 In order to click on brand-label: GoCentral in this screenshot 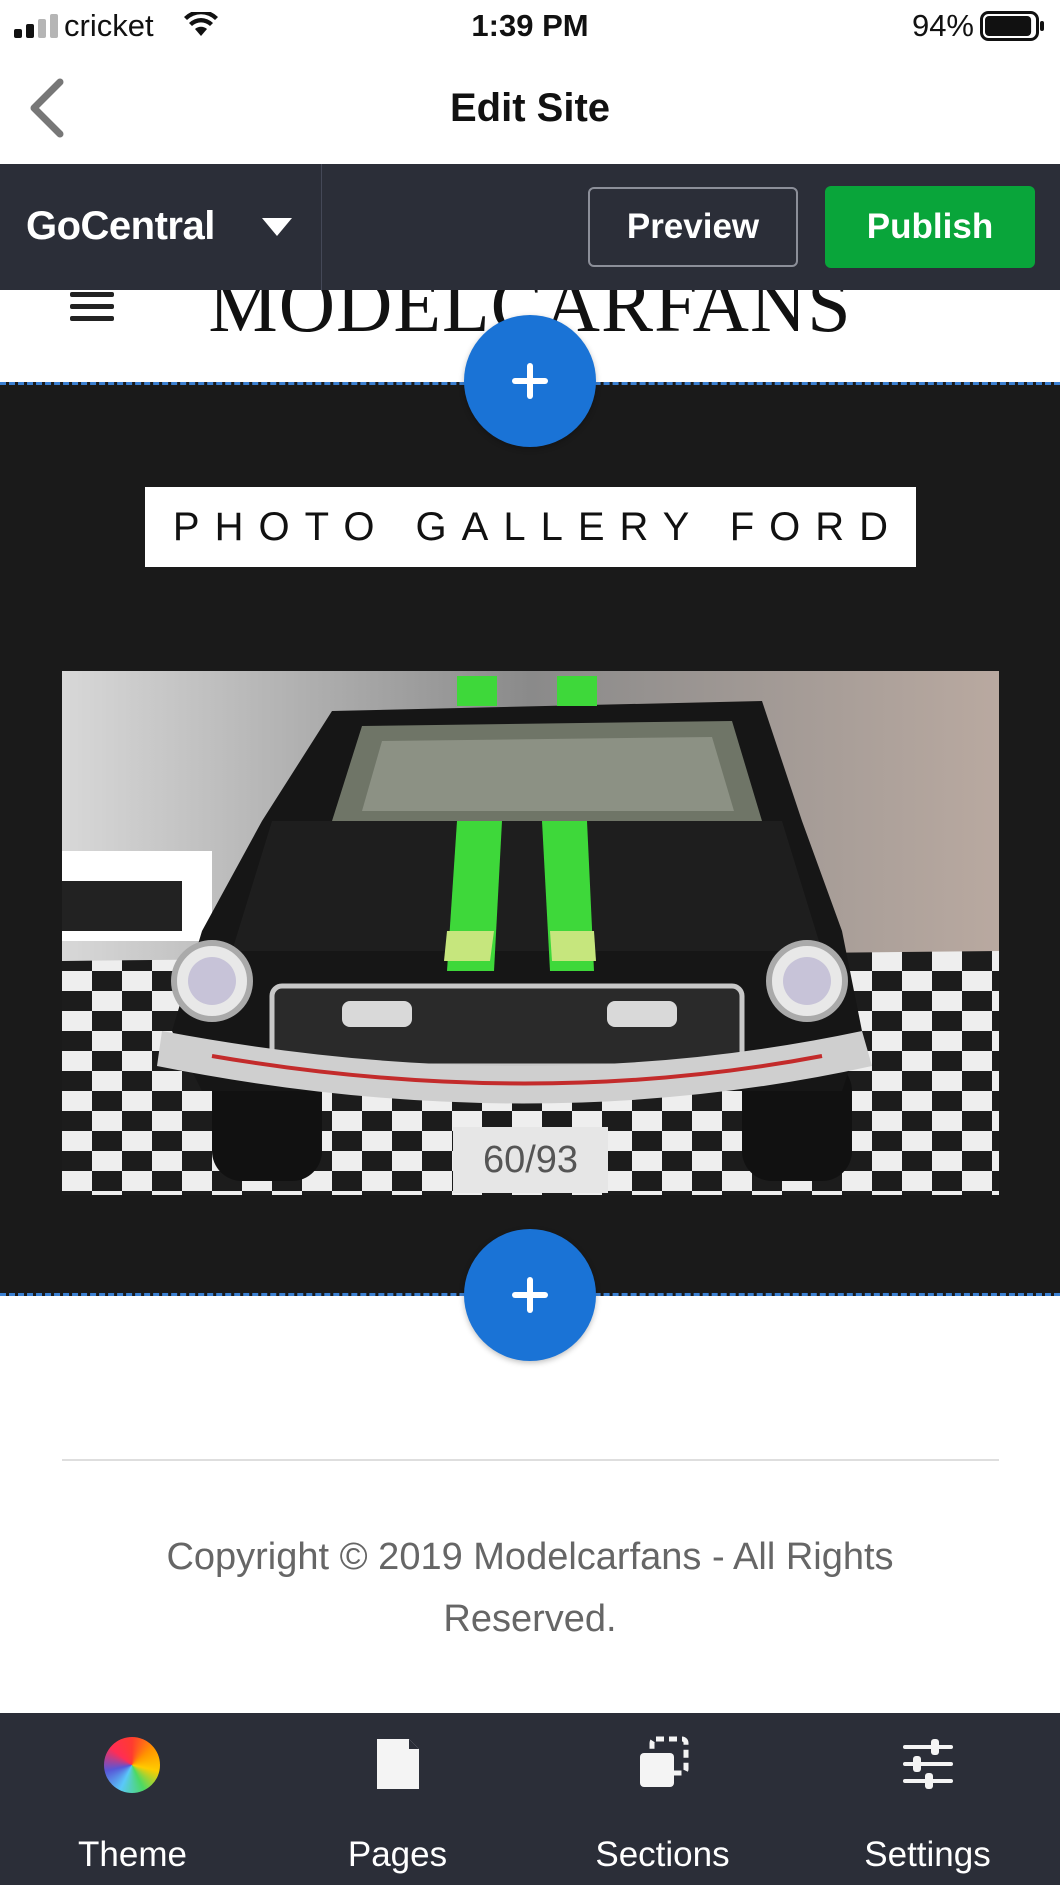, I will do `click(120, 226)`.